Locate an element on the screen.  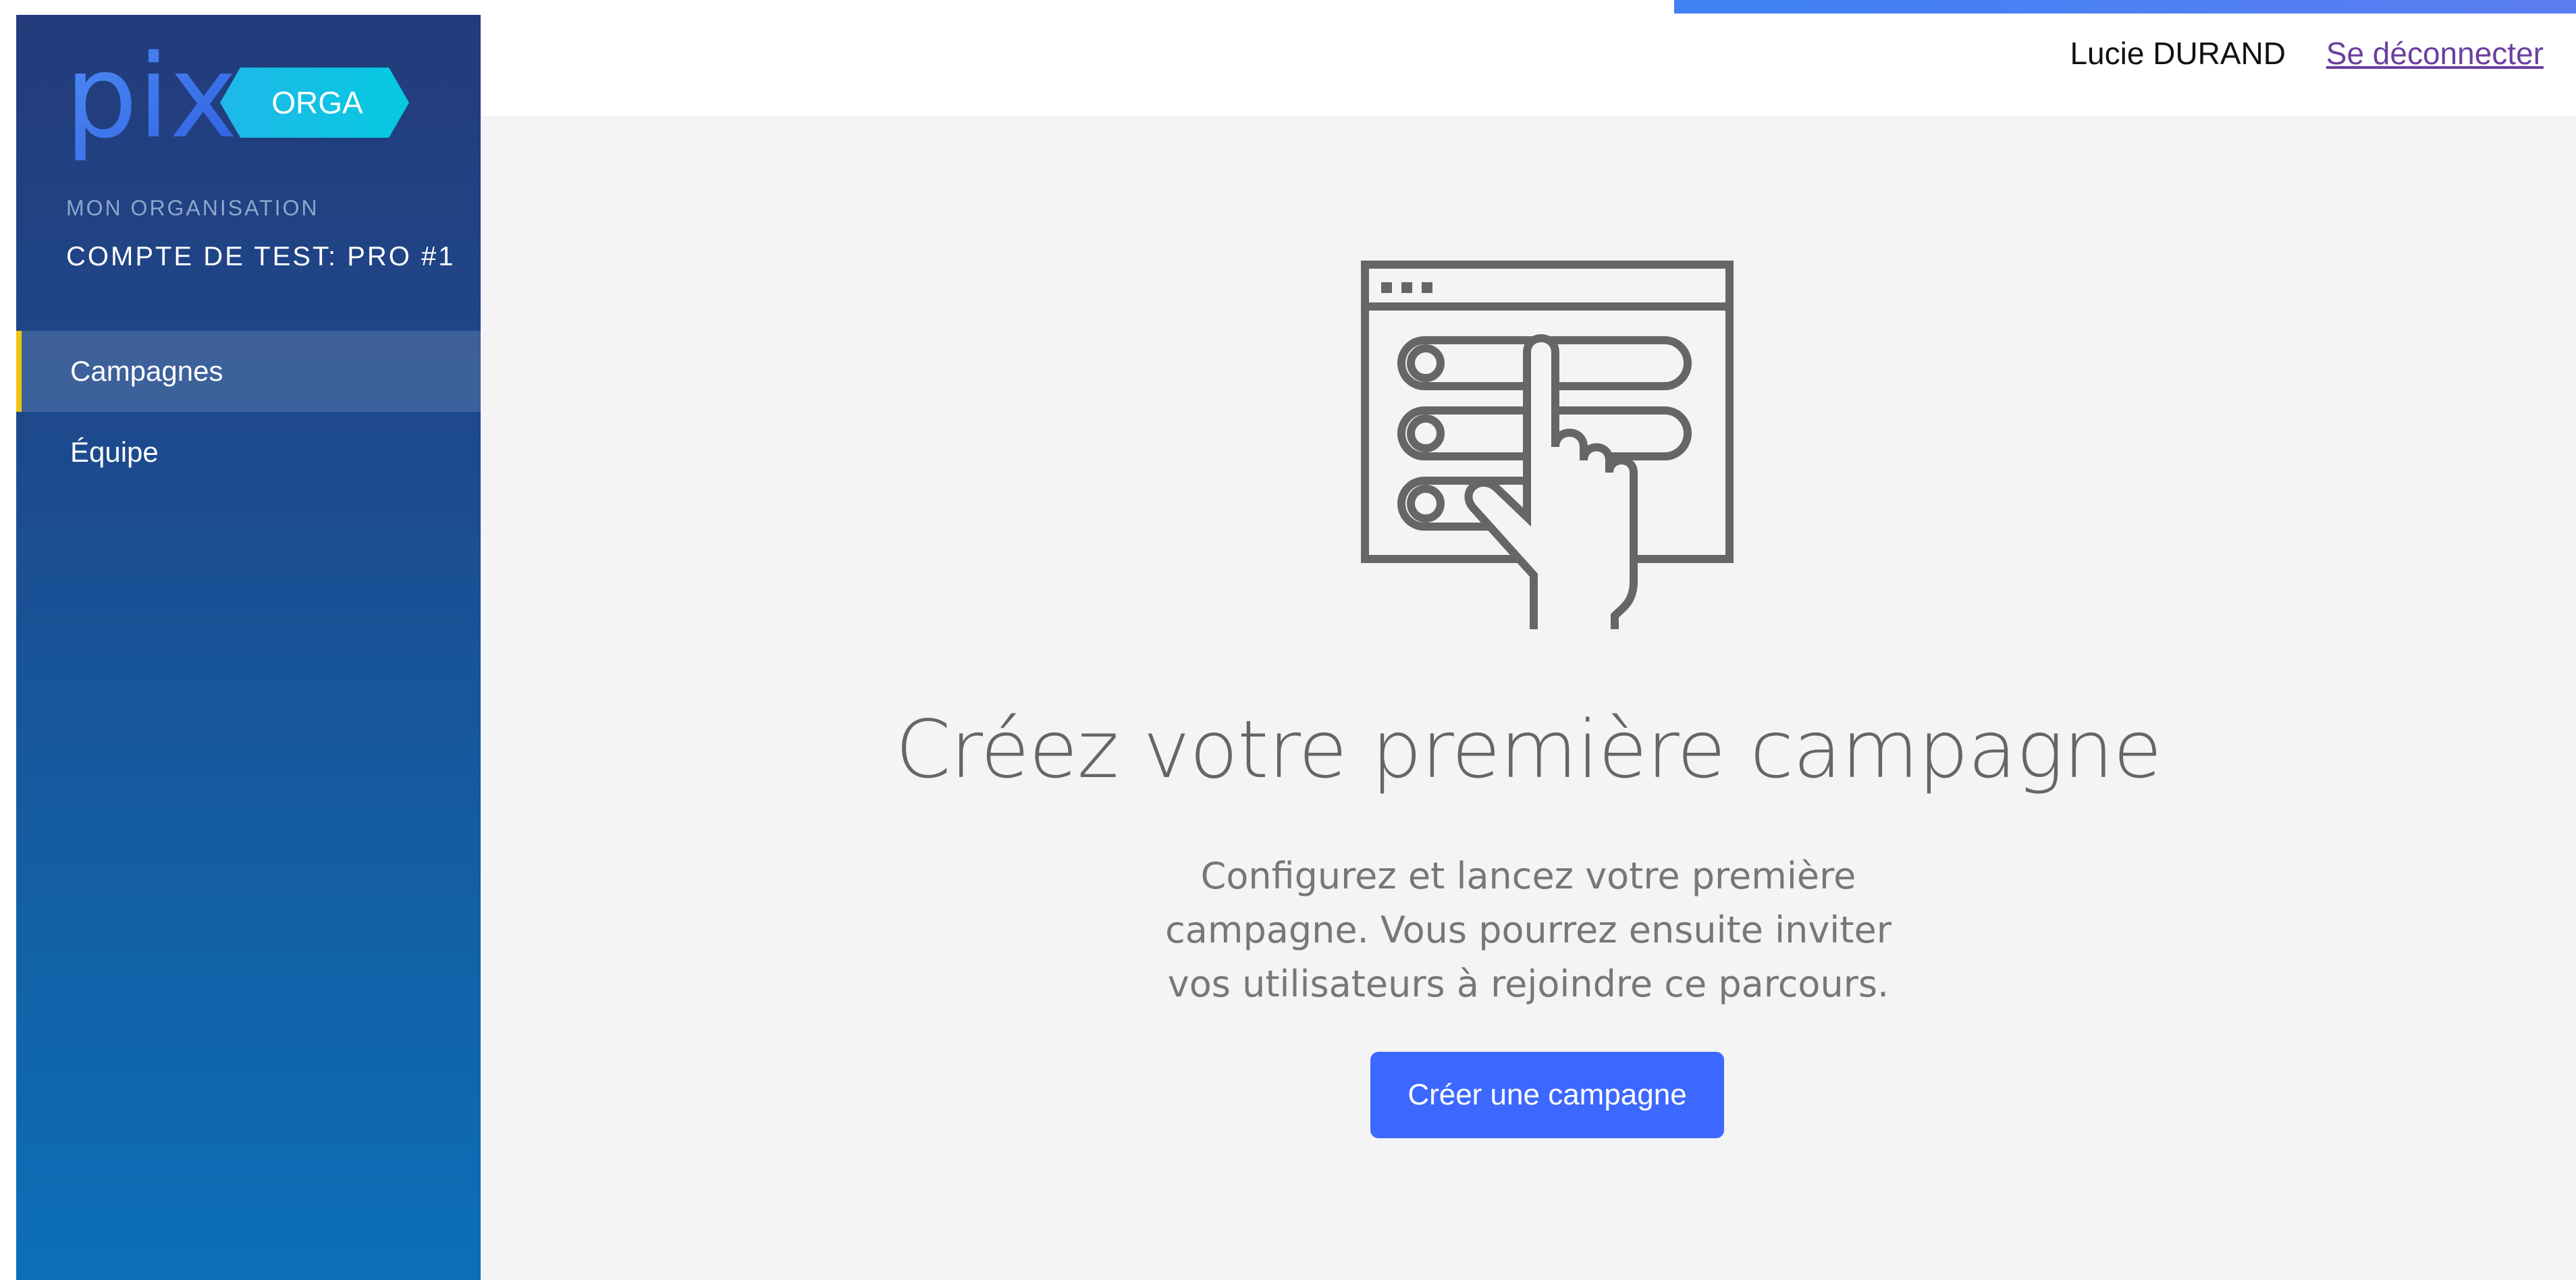
top-bar-accent is located at coordinates (2125, 7).